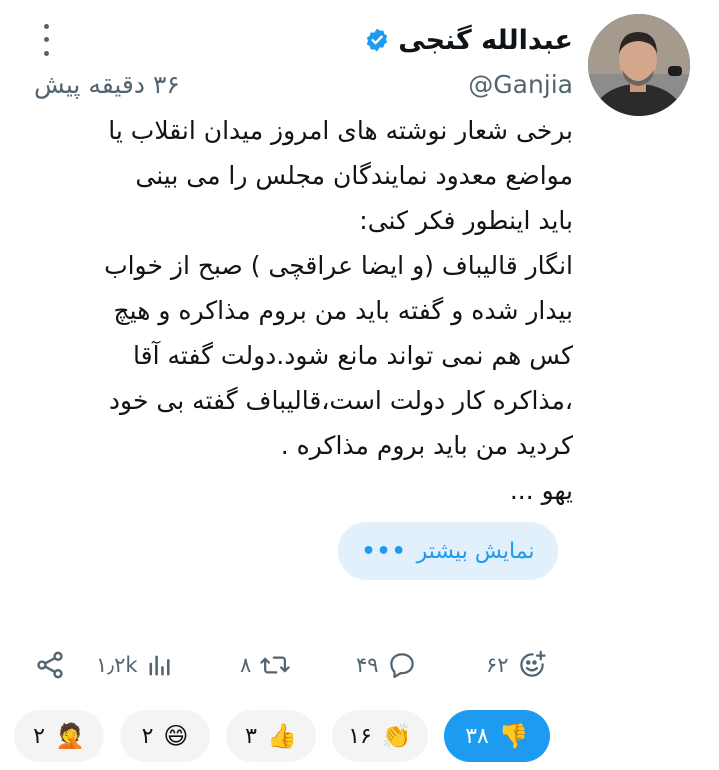  Describe the element at coordinates (176, 736) in the screenshot. I see `grinning-face-icon: 😄` at that location.